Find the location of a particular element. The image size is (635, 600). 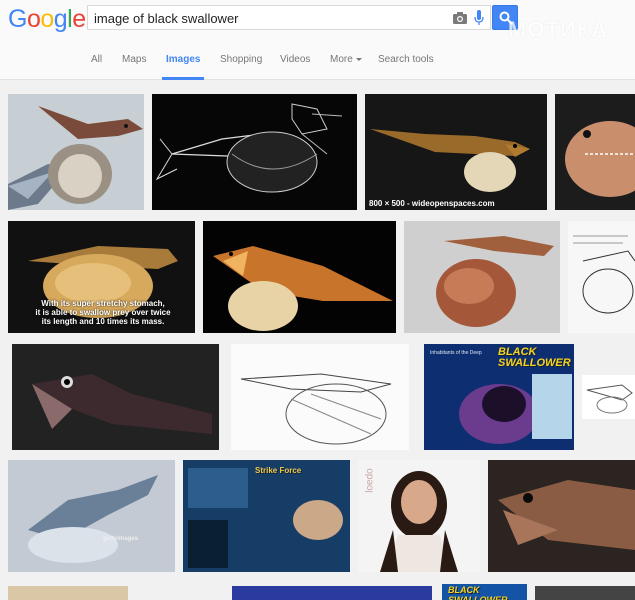

swallower-drawing is located at coordinates (601, 277).